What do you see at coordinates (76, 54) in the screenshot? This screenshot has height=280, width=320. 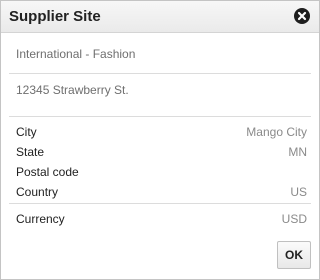 I see `site-name: International - Fashion` at bounding box center [76, 54].